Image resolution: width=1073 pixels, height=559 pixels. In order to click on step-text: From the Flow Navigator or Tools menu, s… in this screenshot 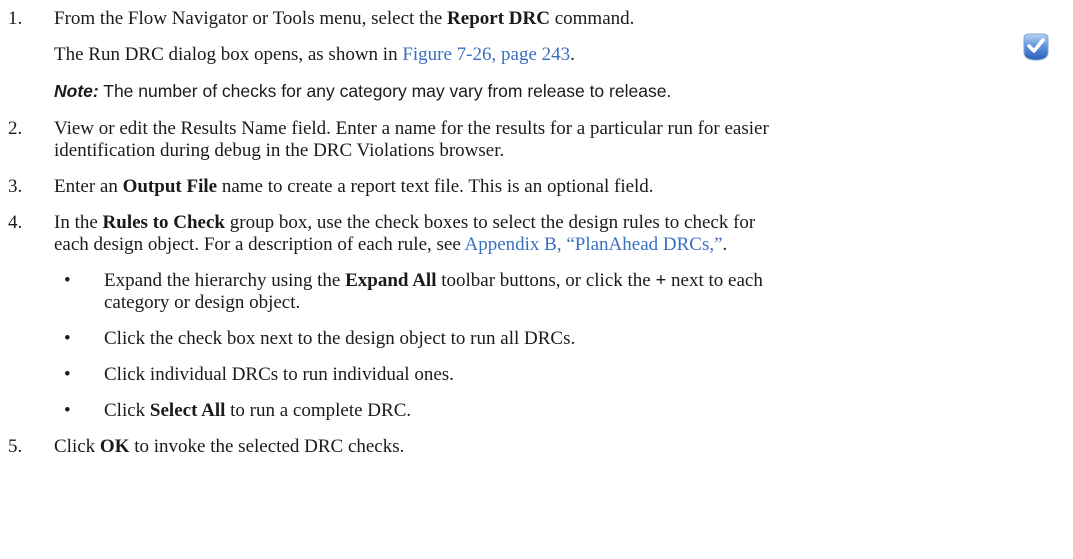, I will do `click(251, 18)`.